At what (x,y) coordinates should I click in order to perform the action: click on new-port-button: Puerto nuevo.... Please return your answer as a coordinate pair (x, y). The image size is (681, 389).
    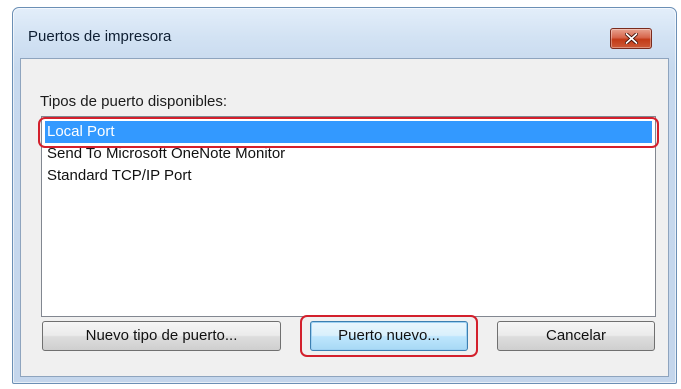
    Looking at the image, I should click on (389, 336).